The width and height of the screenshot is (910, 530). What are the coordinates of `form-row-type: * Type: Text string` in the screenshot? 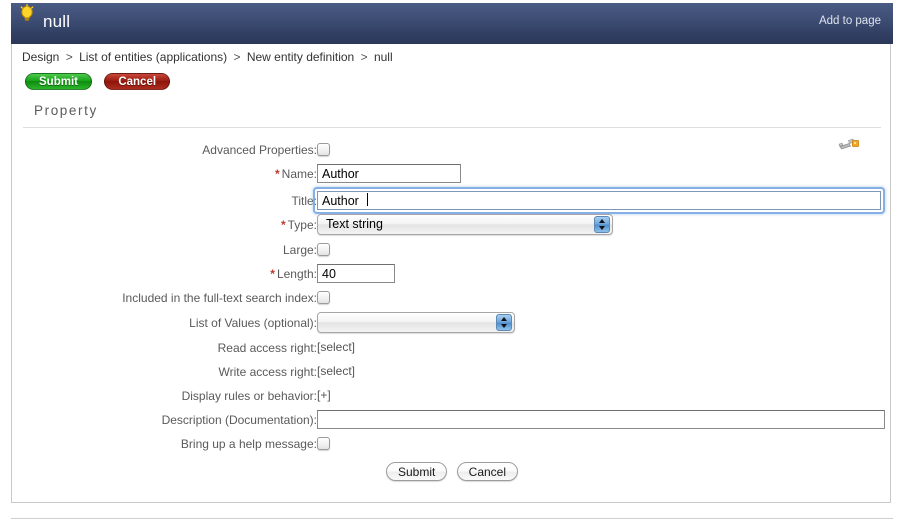 It's located at (452, 227).